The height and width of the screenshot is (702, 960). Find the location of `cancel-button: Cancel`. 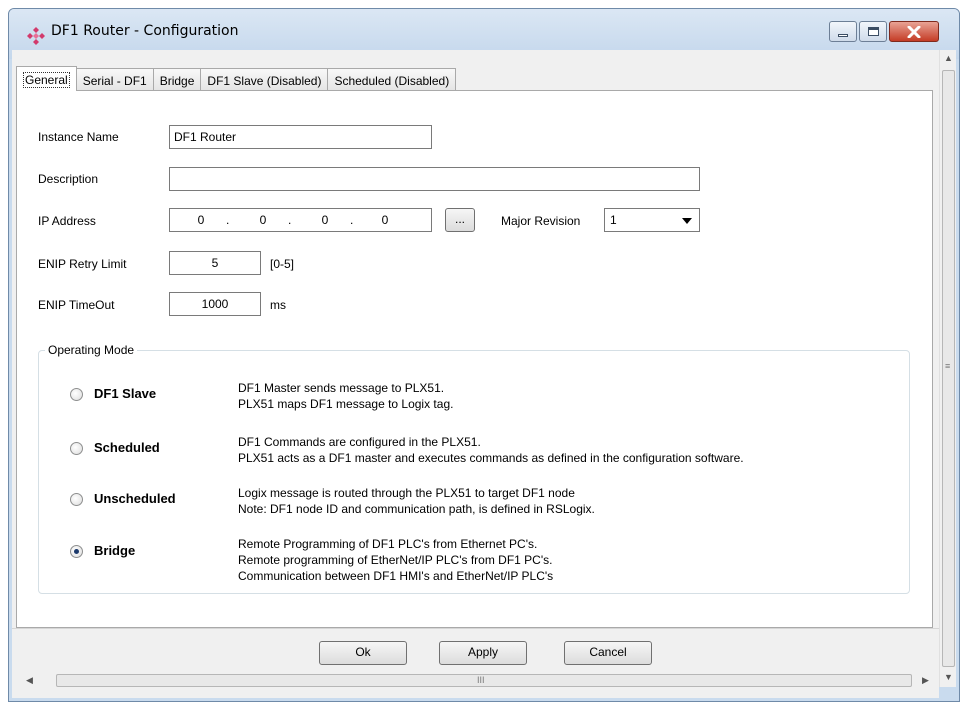

cancel-button: Cancel is located at coordinates (608, 653).